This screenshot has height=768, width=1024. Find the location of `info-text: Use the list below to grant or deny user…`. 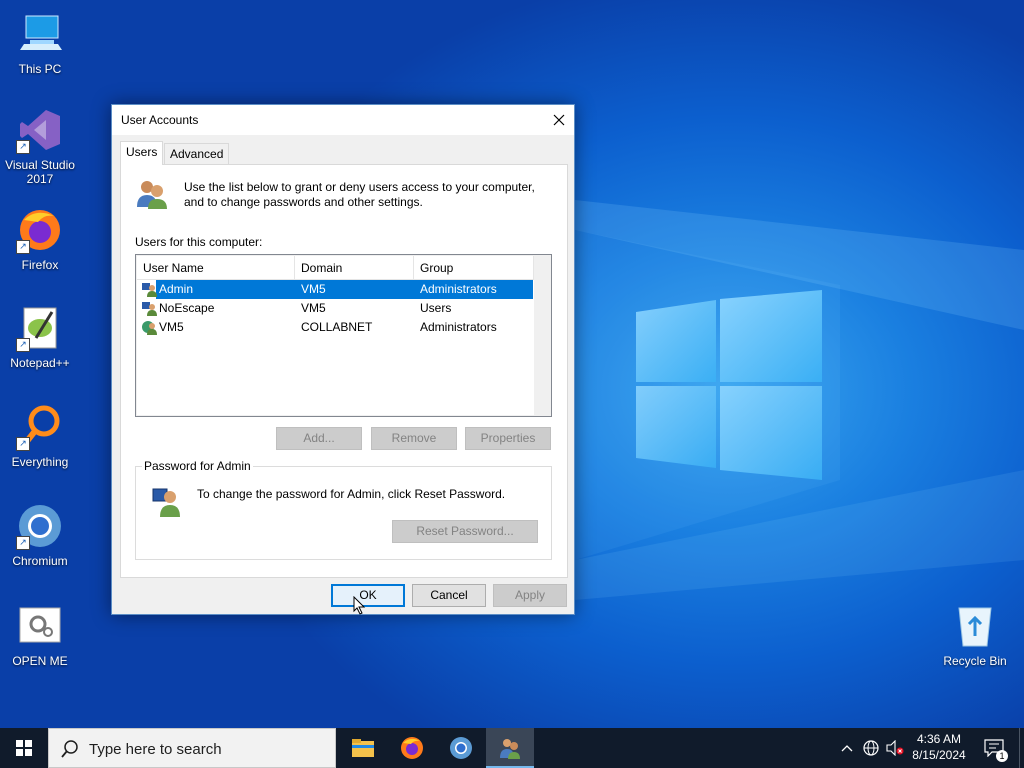

info-text: Use the list below to grant or deny user… is located at coordinates (359, 194).